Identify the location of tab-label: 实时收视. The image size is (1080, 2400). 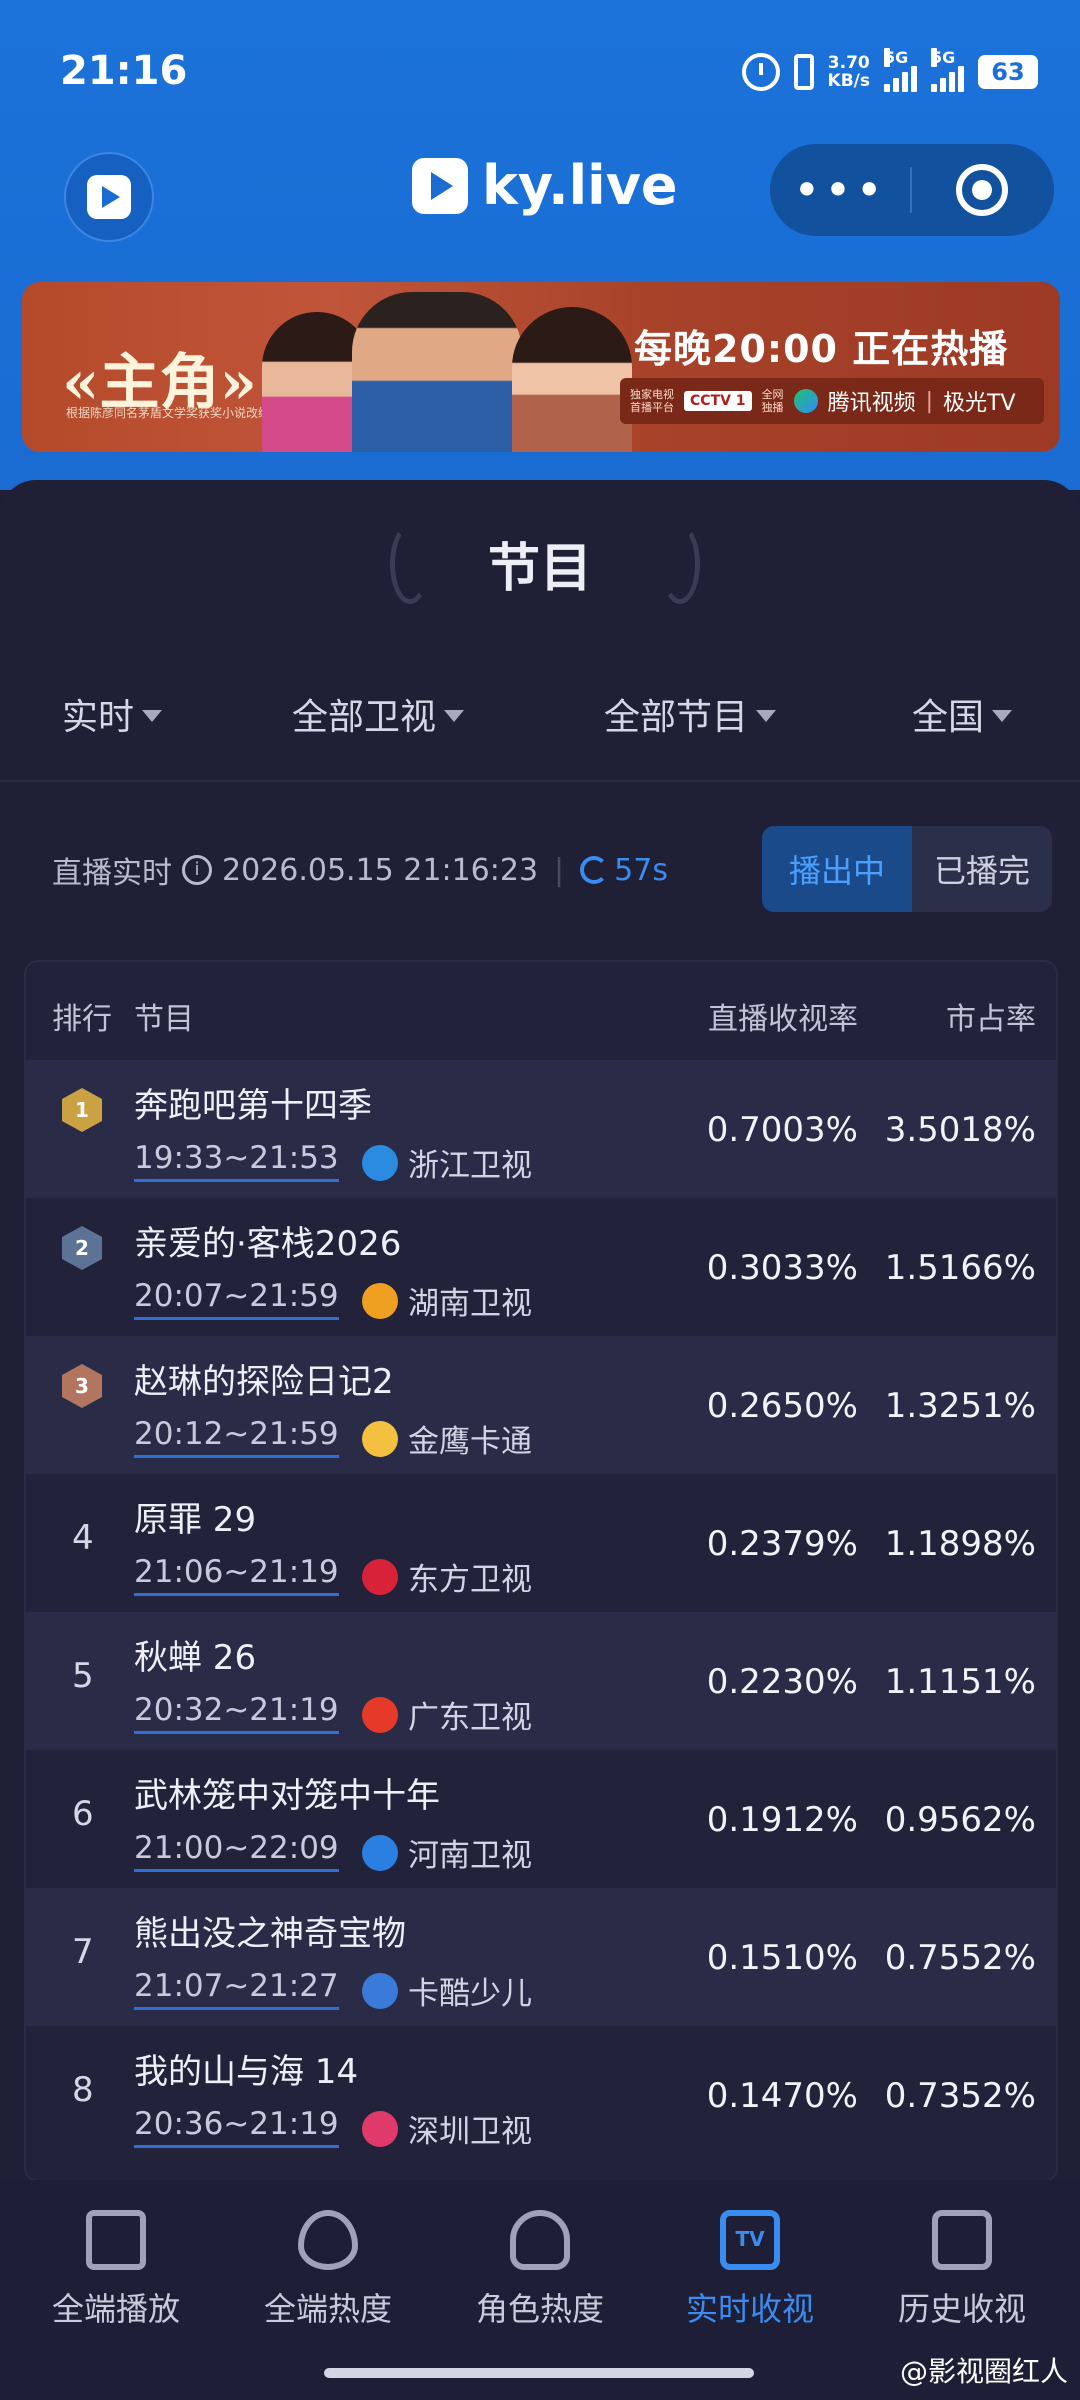
(749, 2309).